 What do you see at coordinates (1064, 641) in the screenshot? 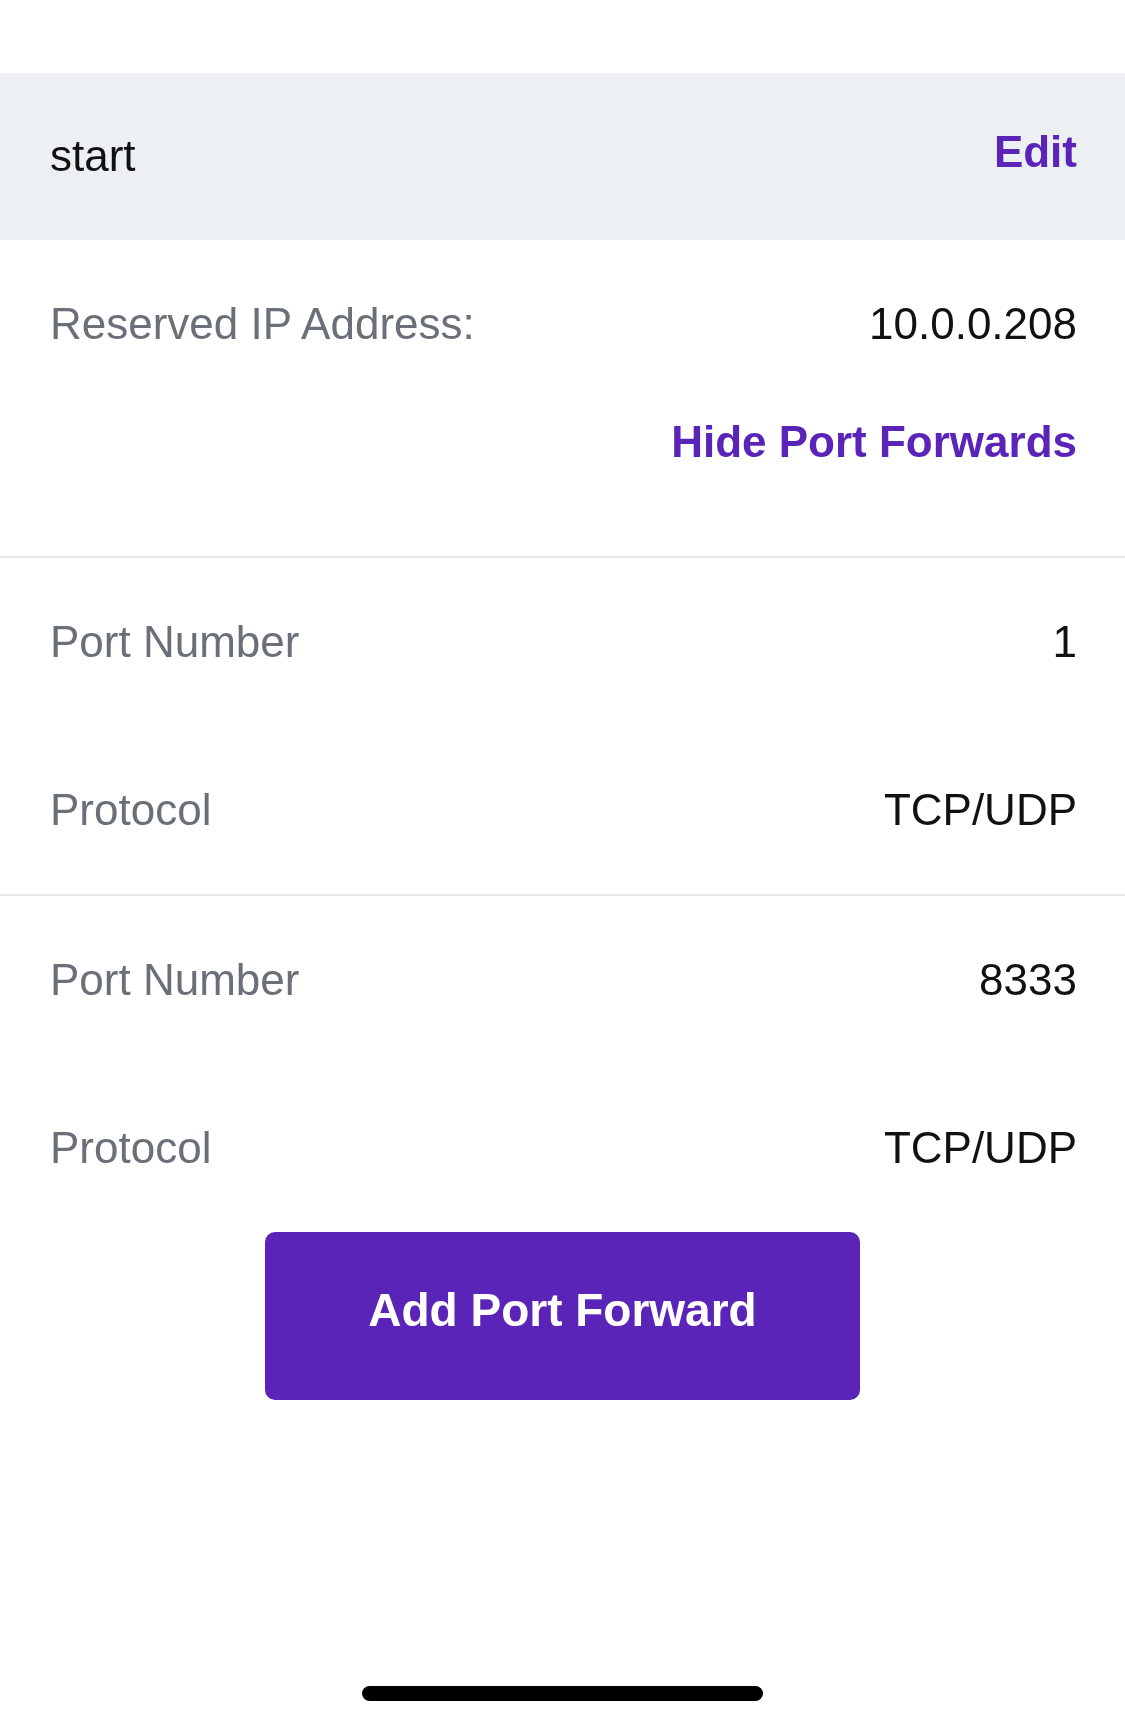
I see `field-value: 1` at bounding box center [1064, 641].